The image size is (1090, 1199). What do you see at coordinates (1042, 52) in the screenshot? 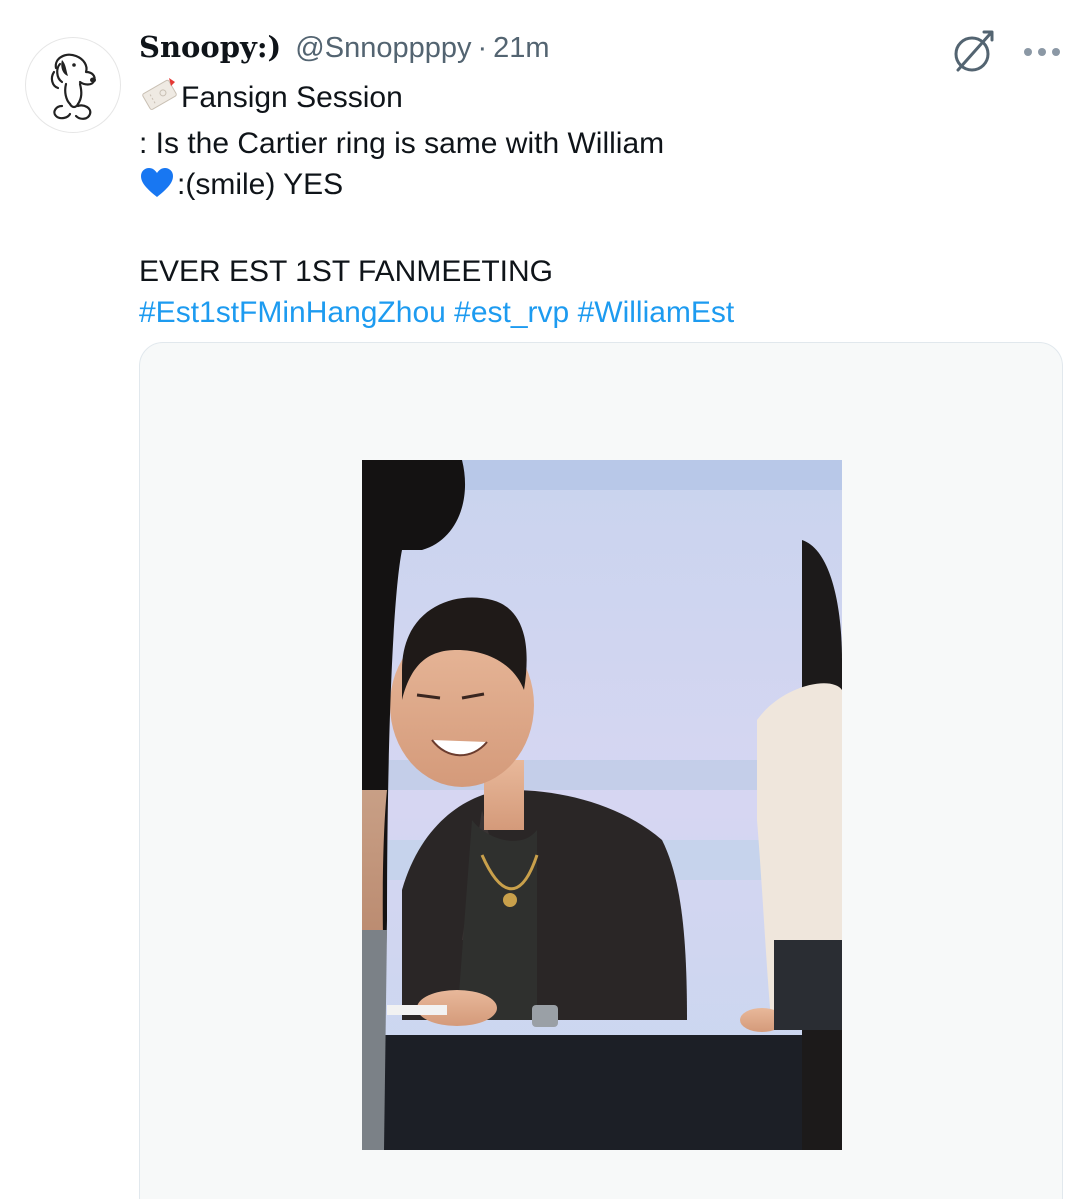
I see `more-icon` at bounding box center [1042, 52].